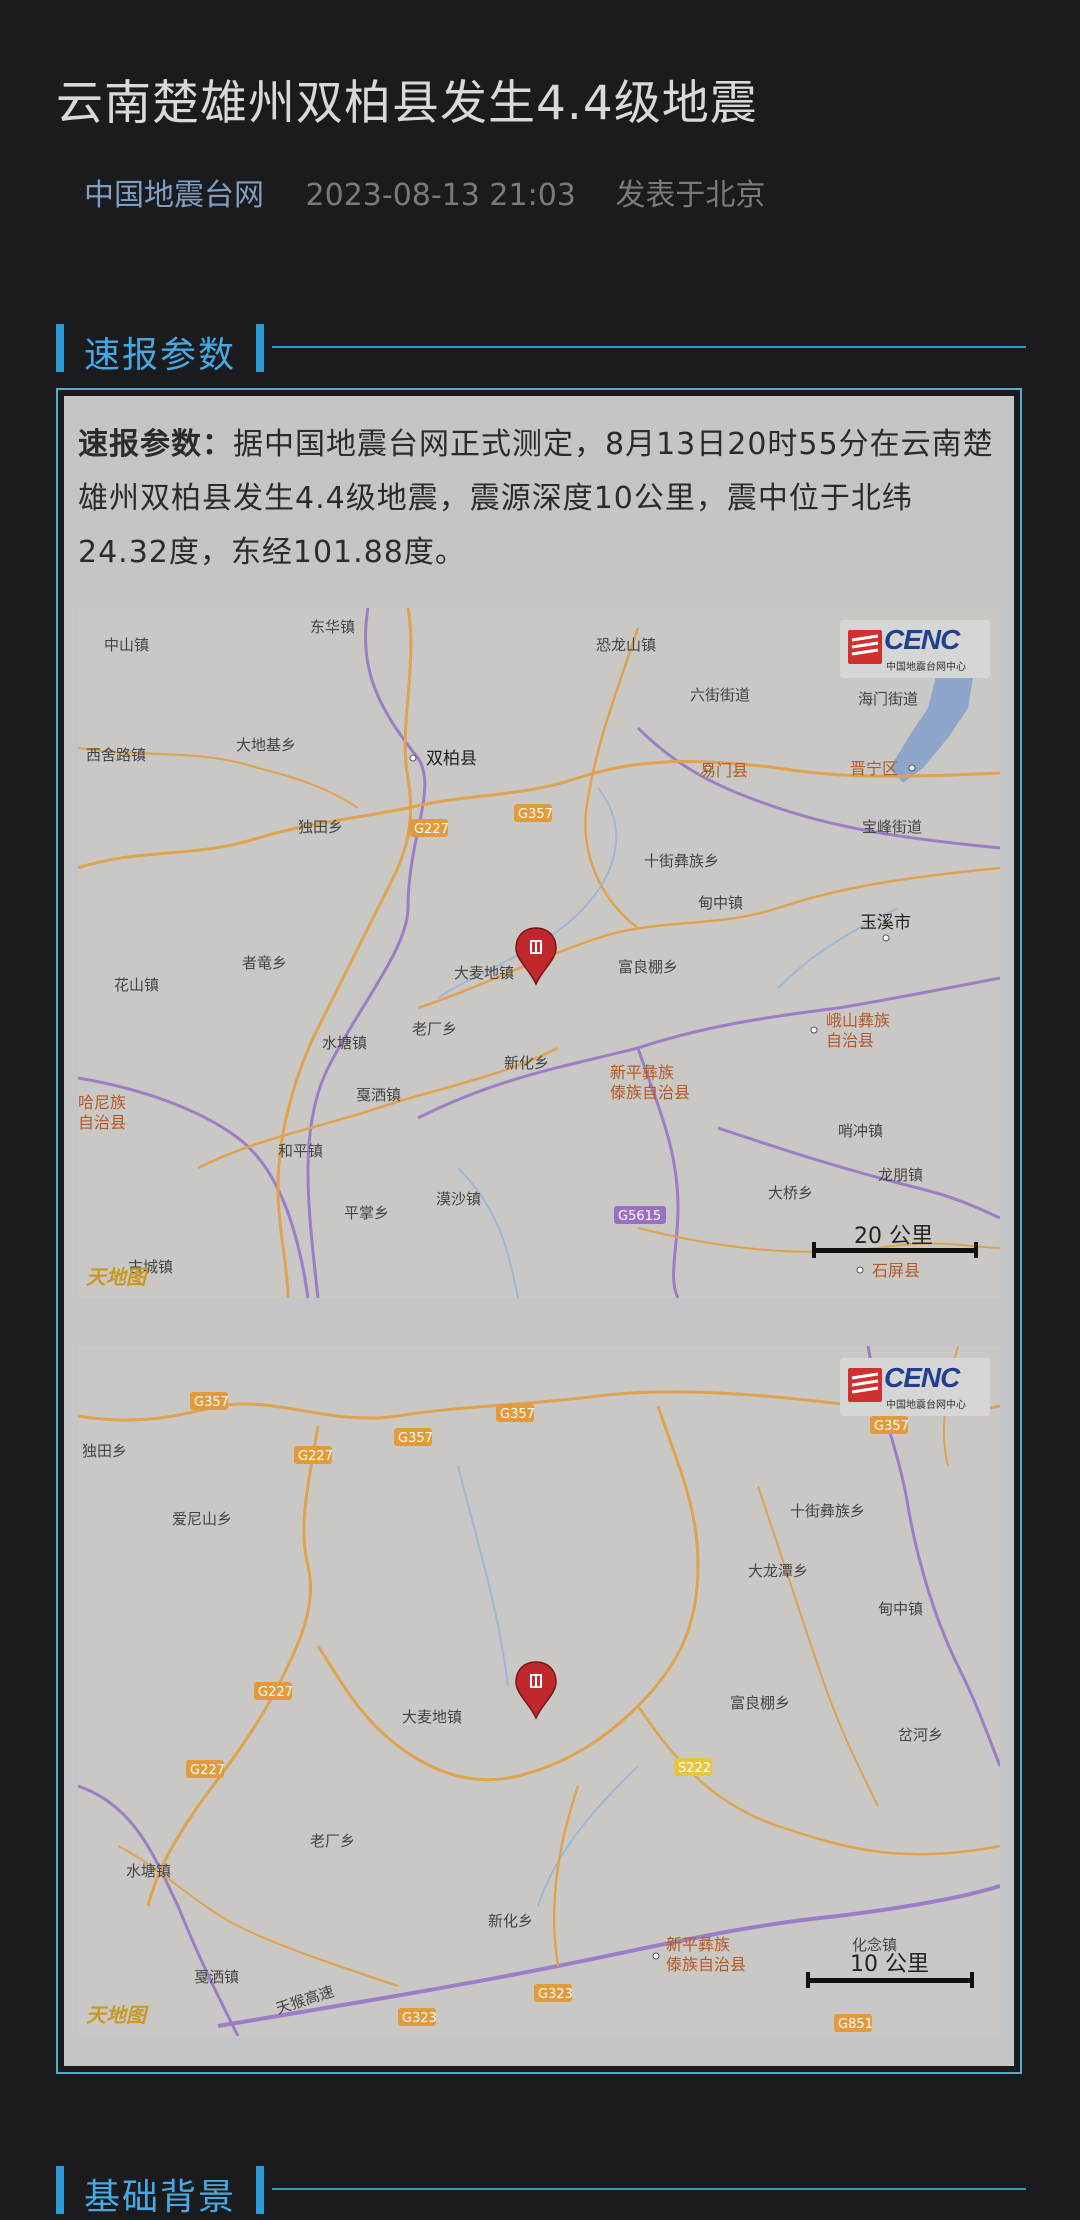 The width and height of the screenshot is (1080, 2220). Describe the element at coordinates (207, 1770) in the screenshot. I see `badge2-g227c-text: G227` at that location.